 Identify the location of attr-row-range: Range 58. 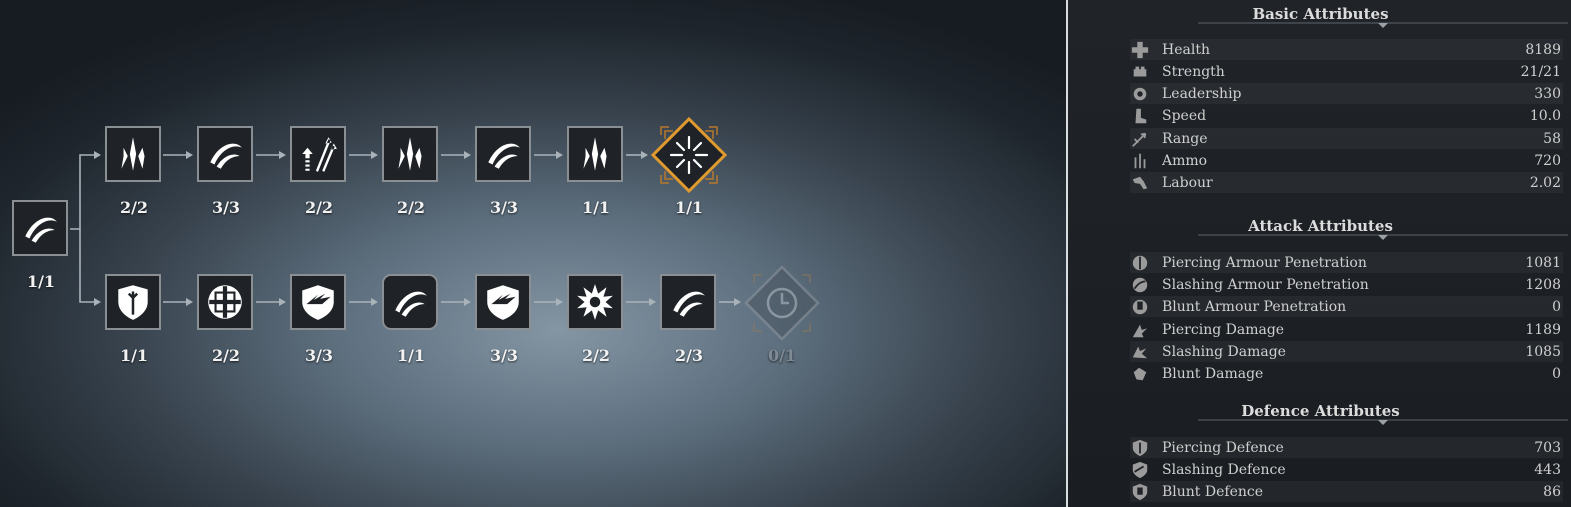
(1346, 138).